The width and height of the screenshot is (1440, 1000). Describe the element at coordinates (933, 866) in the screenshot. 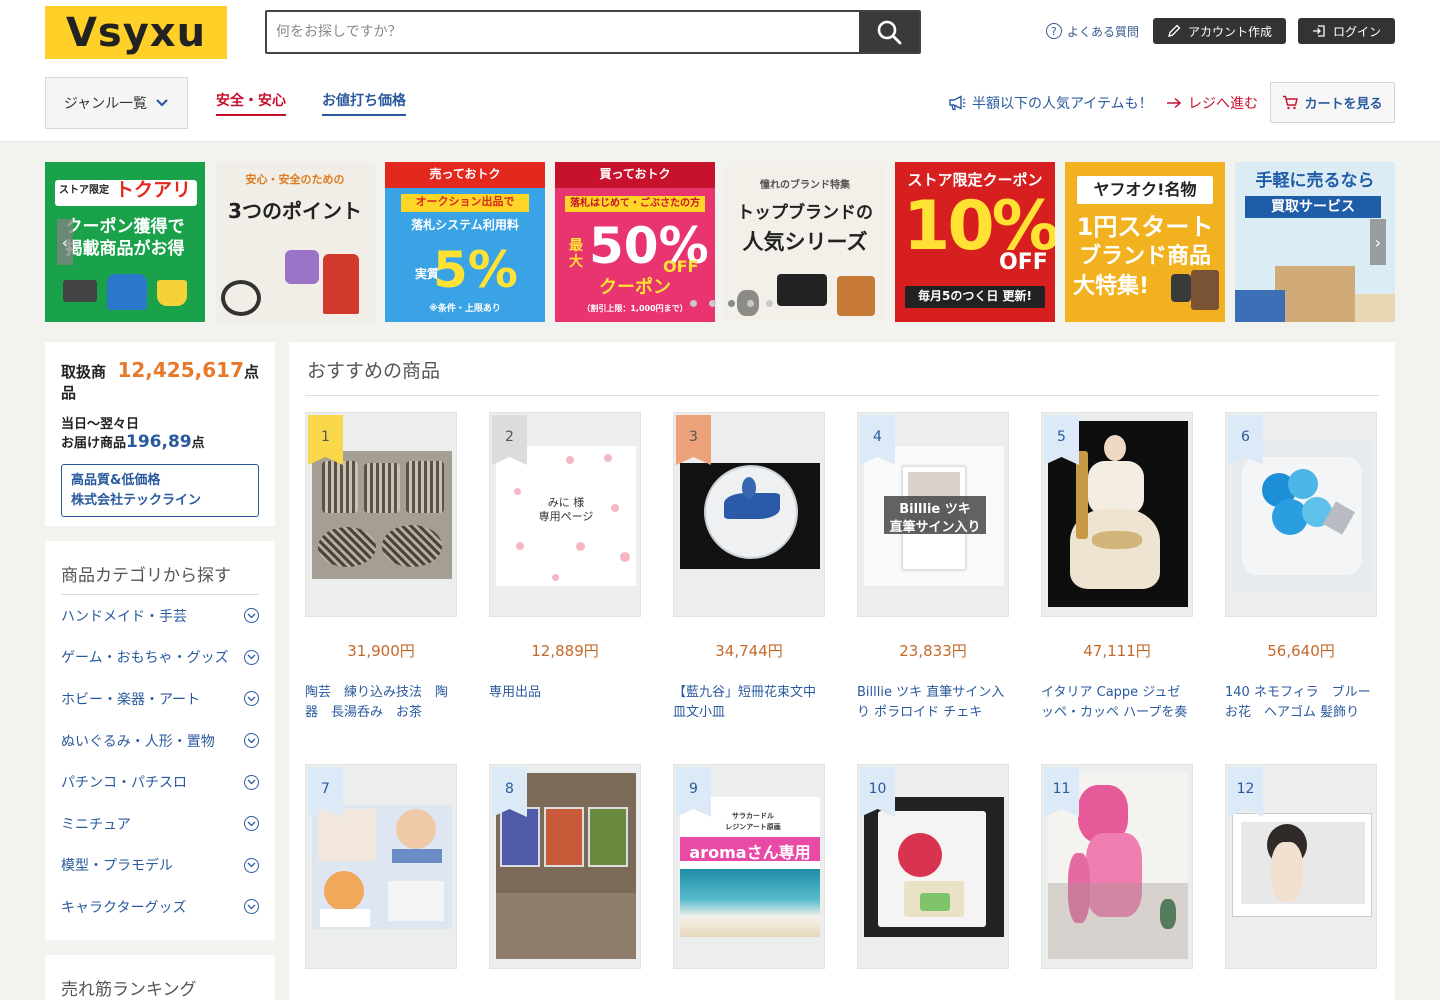

I see `product-image: 10` at that location.